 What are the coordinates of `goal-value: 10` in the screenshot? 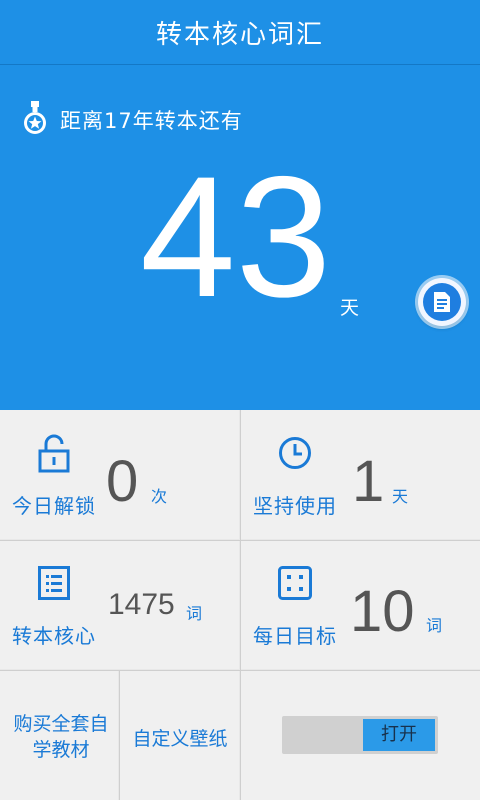 It's located at (382, 611).